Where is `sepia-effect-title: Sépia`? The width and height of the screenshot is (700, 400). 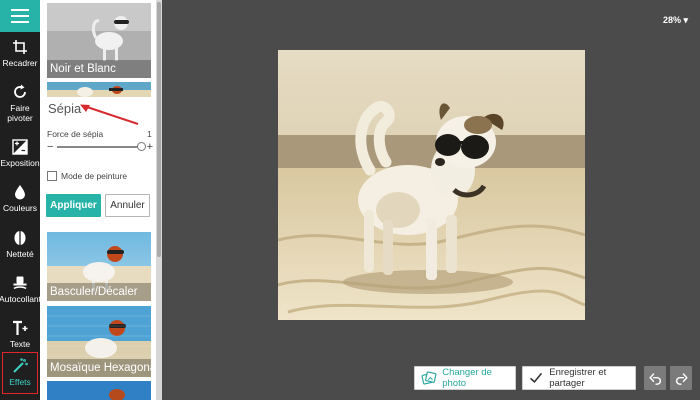
sepia-effect-title: Sépia is located at coordinates (65, 108).